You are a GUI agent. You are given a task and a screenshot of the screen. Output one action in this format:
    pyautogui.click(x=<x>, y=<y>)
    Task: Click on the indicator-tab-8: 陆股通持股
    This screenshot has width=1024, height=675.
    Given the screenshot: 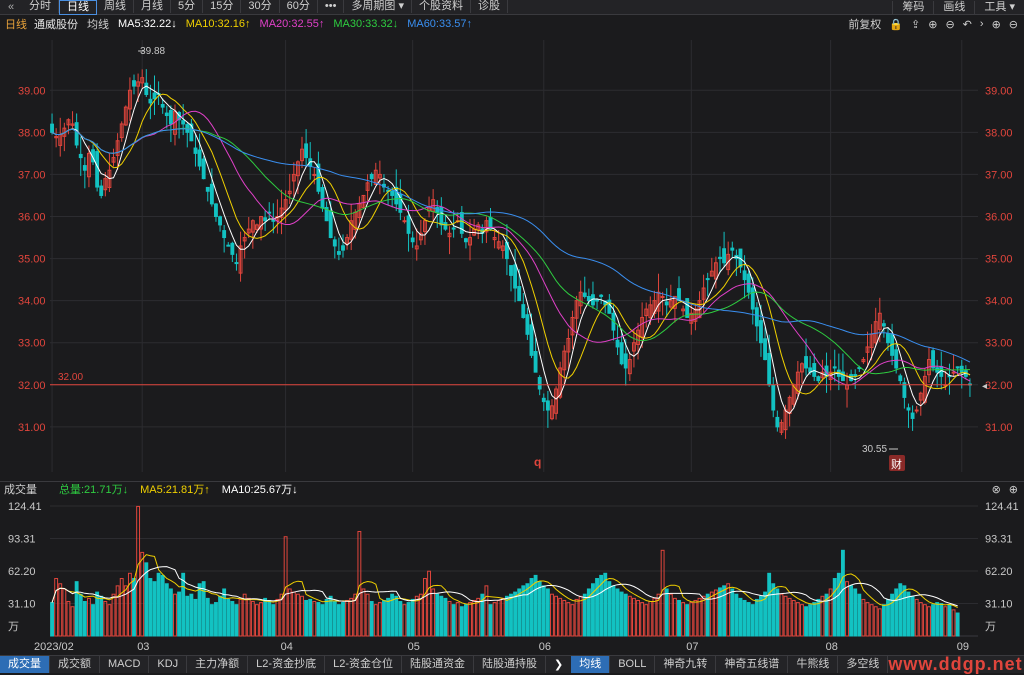 What is the action you would take?
    pyautogui.click(x=510, y=664)
    